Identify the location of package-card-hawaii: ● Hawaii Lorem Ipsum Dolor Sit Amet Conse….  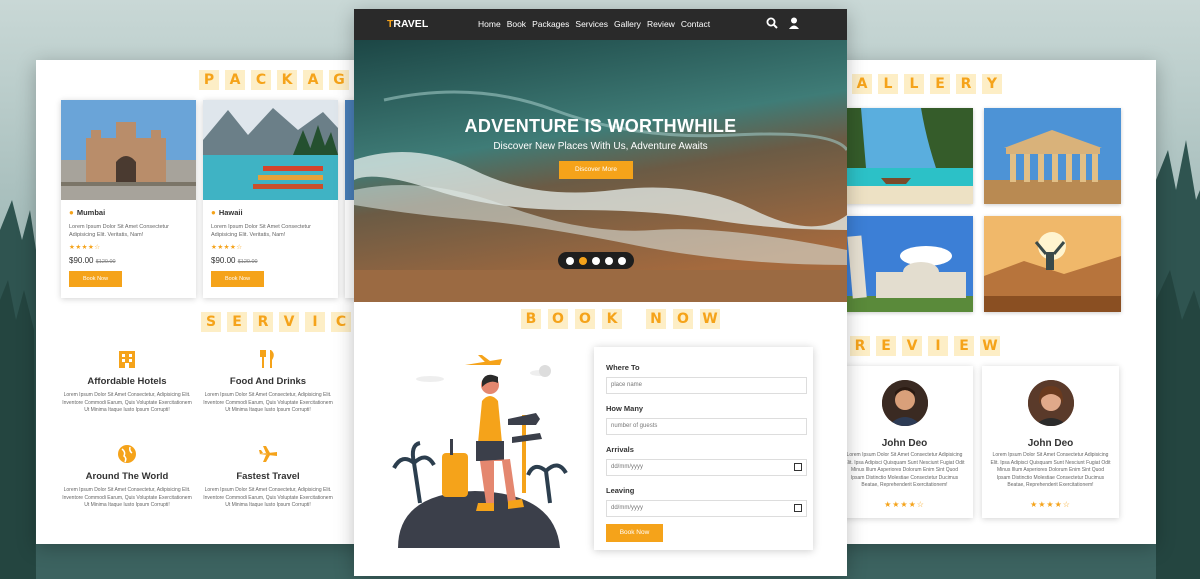
(270, 199).